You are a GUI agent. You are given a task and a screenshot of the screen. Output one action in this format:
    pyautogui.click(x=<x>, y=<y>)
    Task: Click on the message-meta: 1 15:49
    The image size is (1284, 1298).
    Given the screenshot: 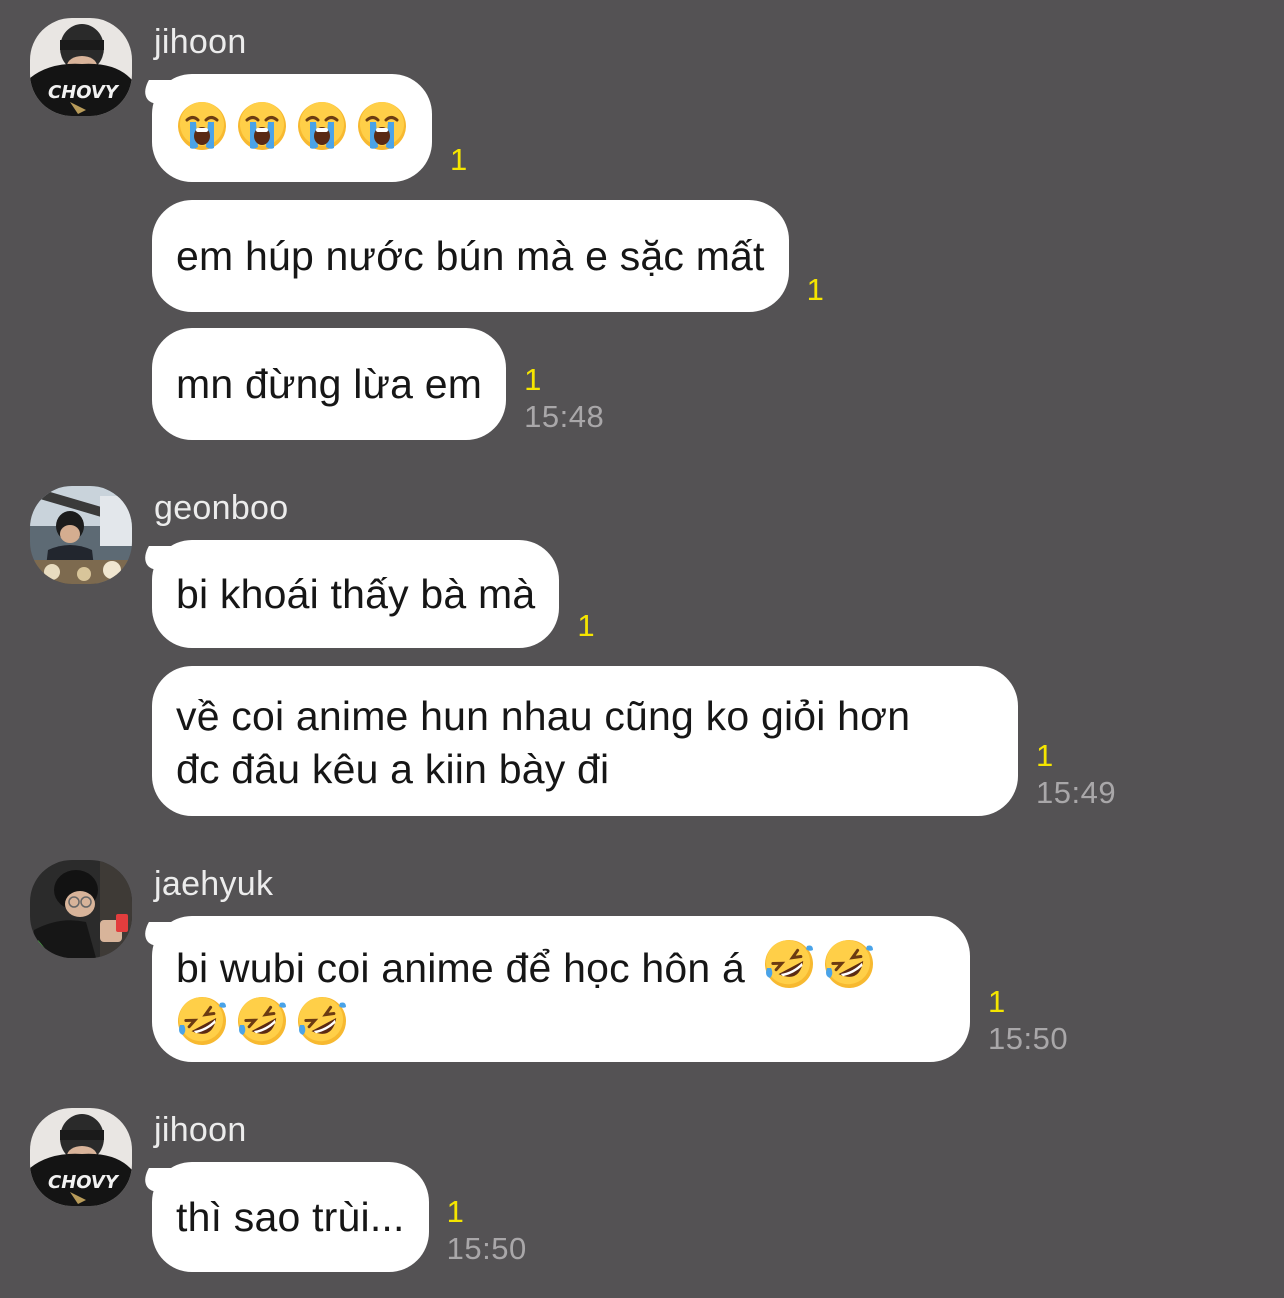 What is the action you would take?
    pyautogui.click(x=1076, y=777)
    